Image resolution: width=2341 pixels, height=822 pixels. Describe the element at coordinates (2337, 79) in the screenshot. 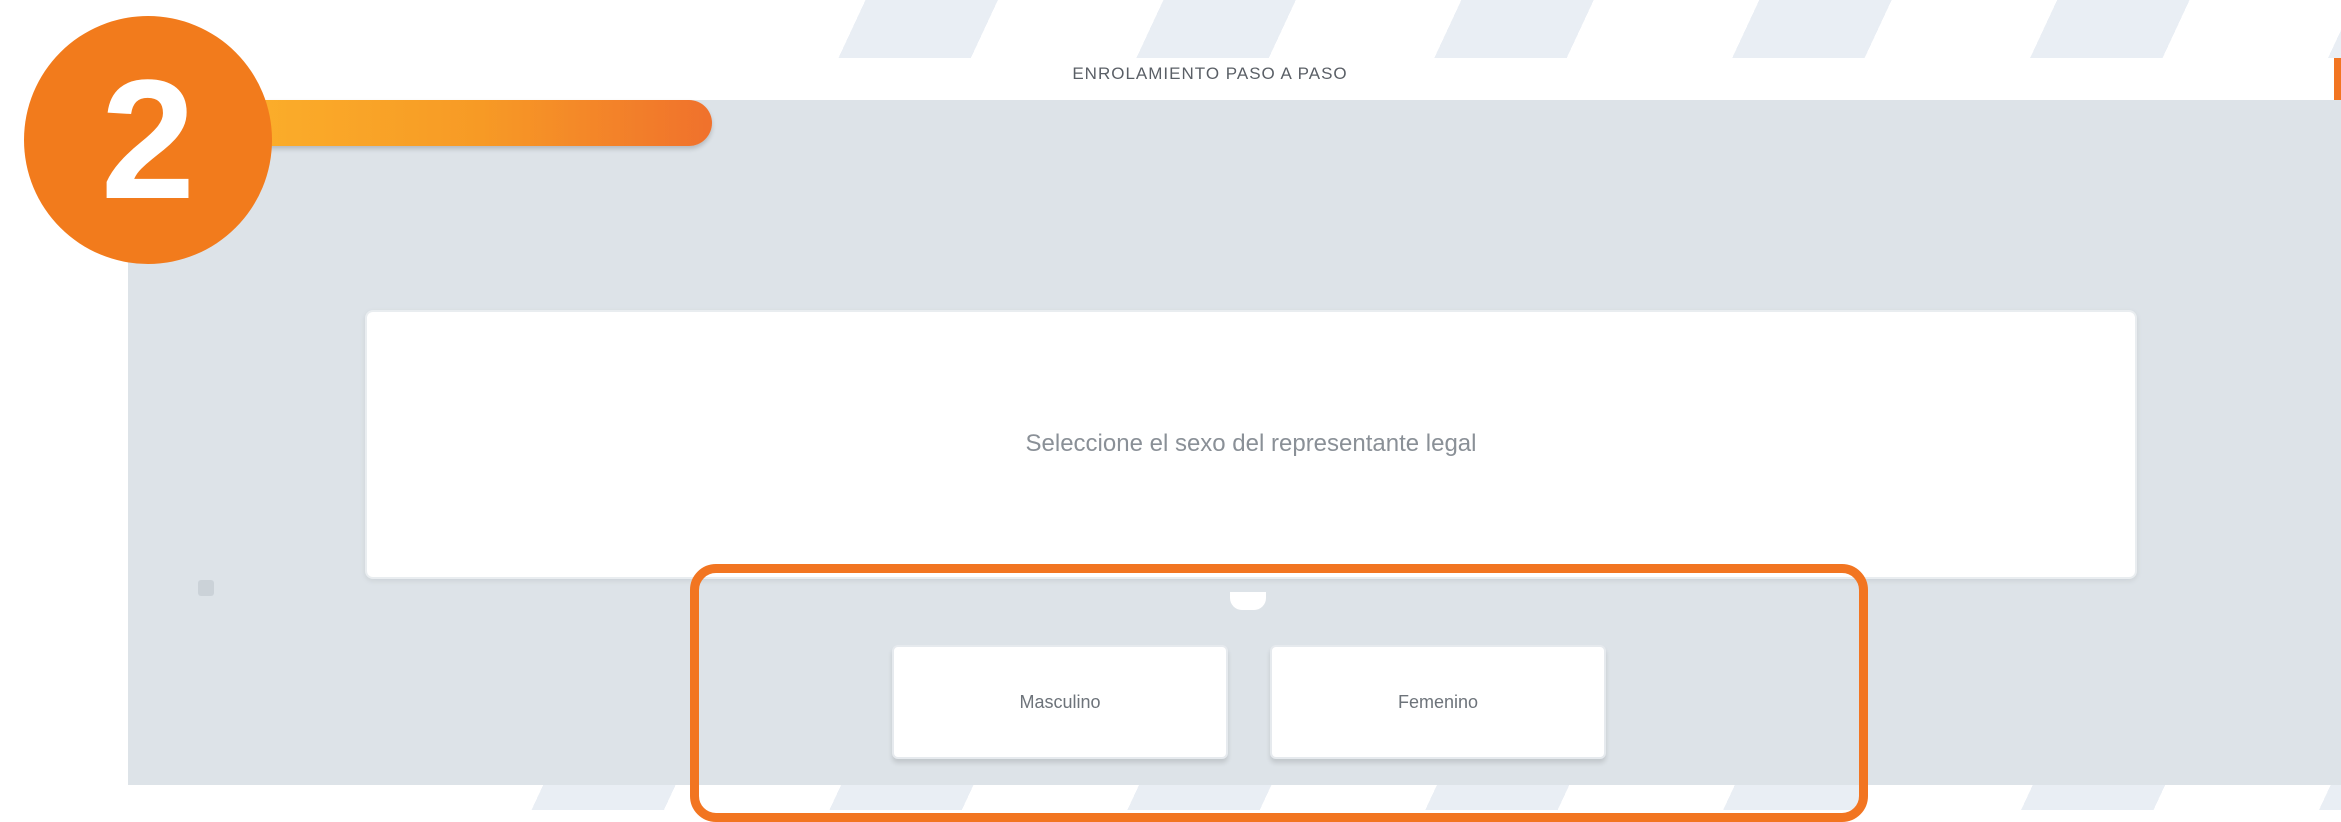

I see `header-accent` at that location.